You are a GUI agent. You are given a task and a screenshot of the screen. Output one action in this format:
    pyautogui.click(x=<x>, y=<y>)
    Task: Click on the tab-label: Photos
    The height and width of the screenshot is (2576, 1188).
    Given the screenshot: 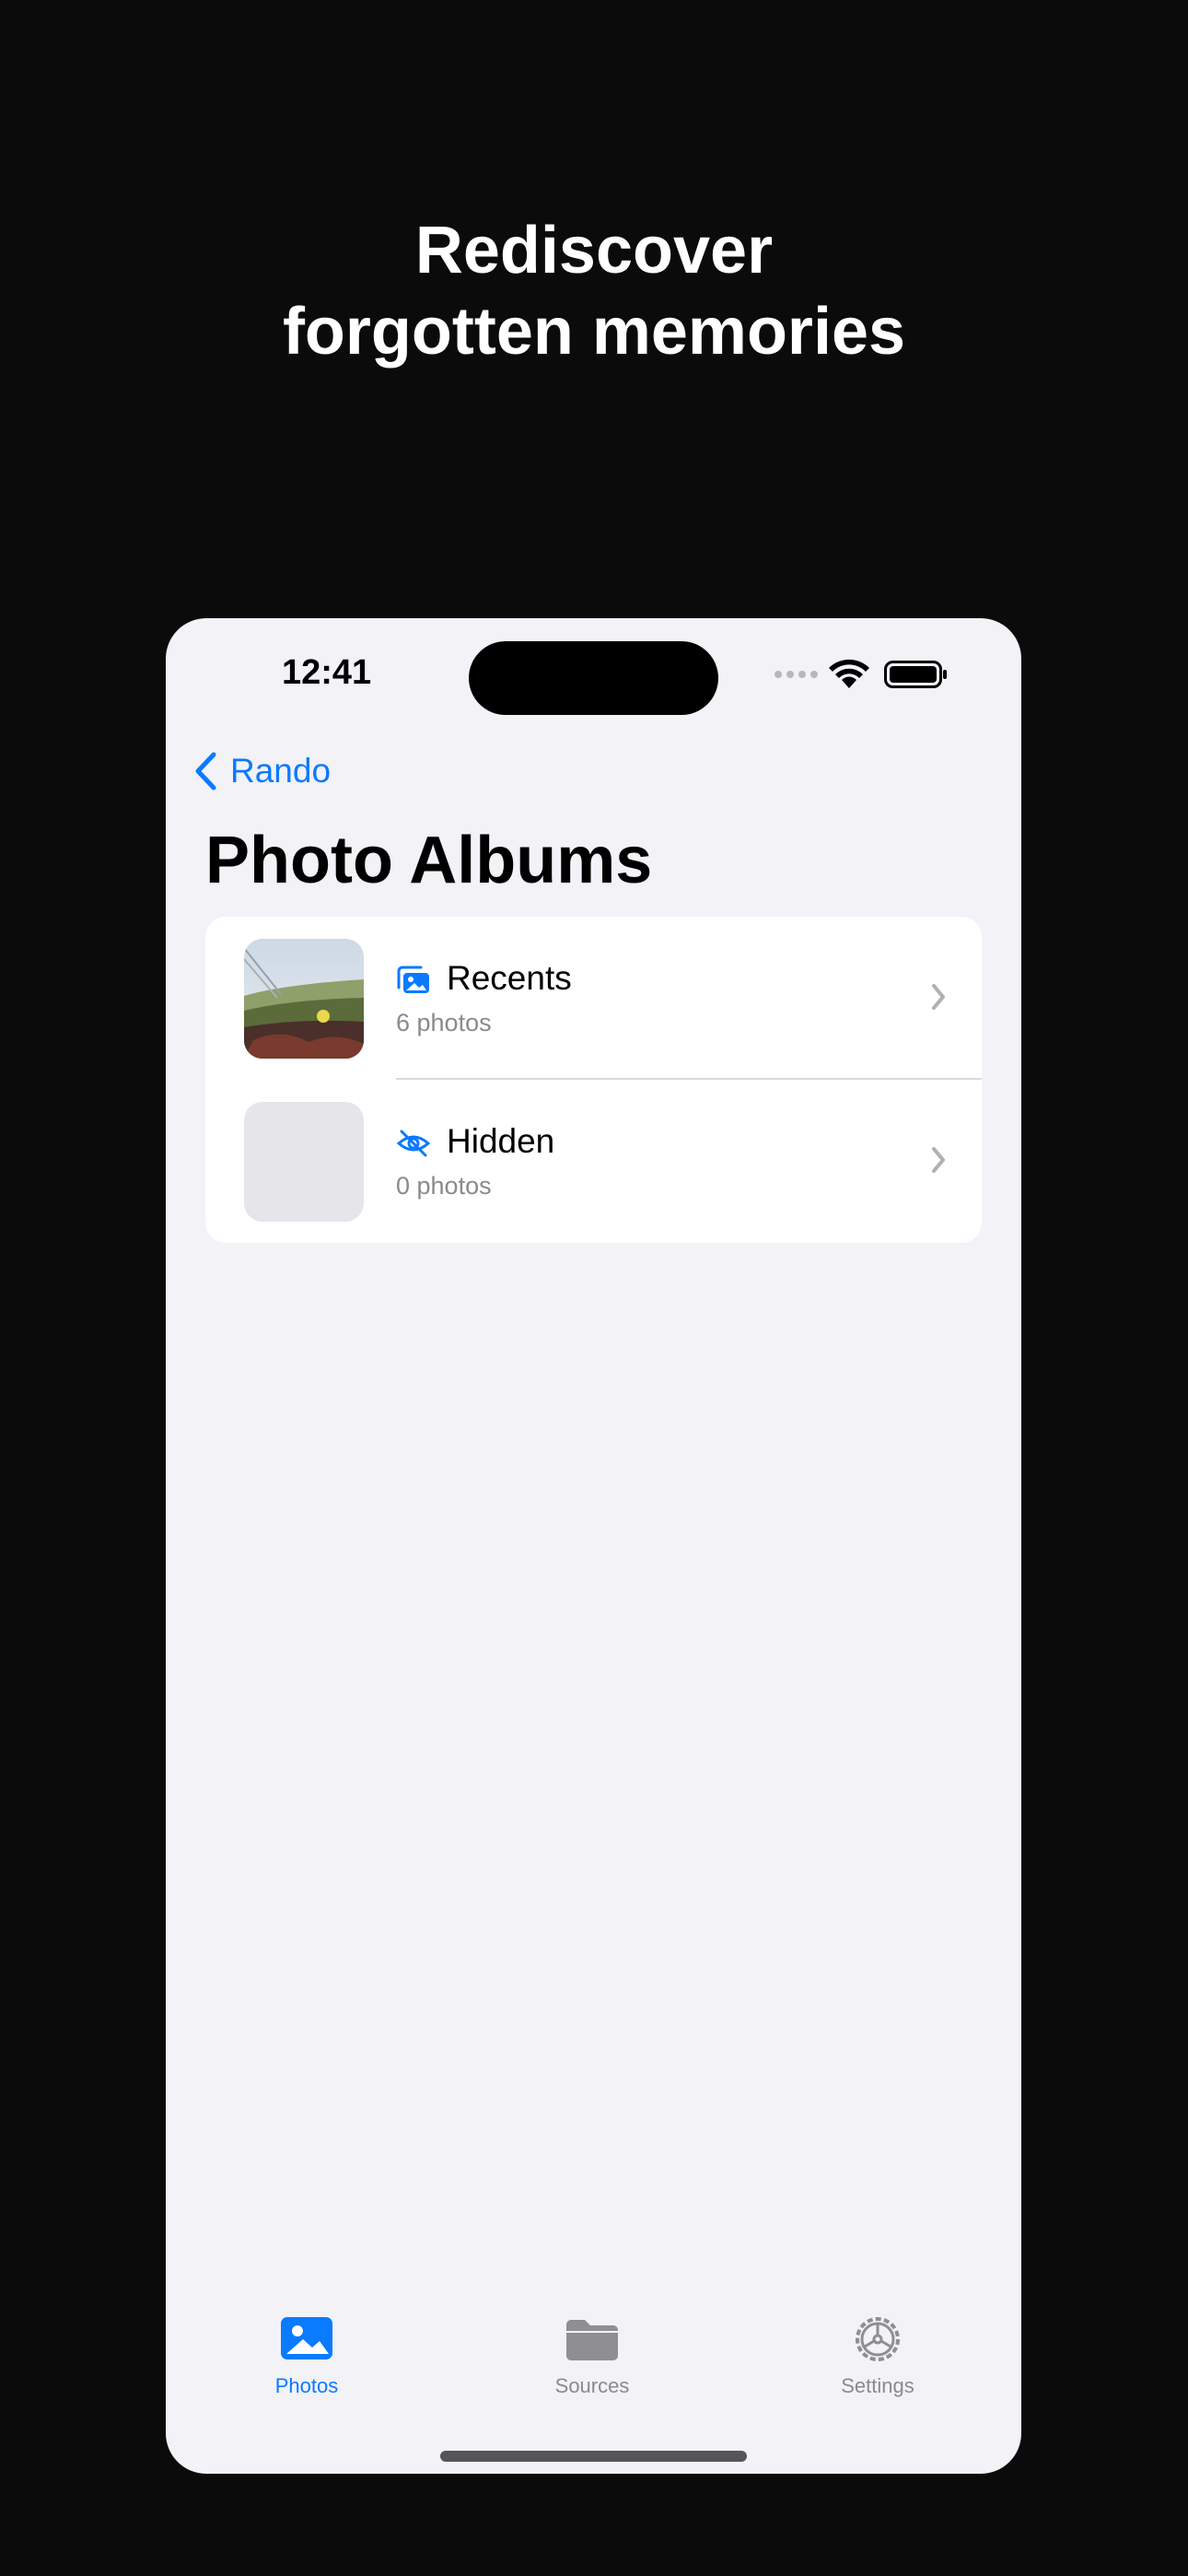 What is the action you would take?
    pyautogui.click(x=306, y=2385)
    